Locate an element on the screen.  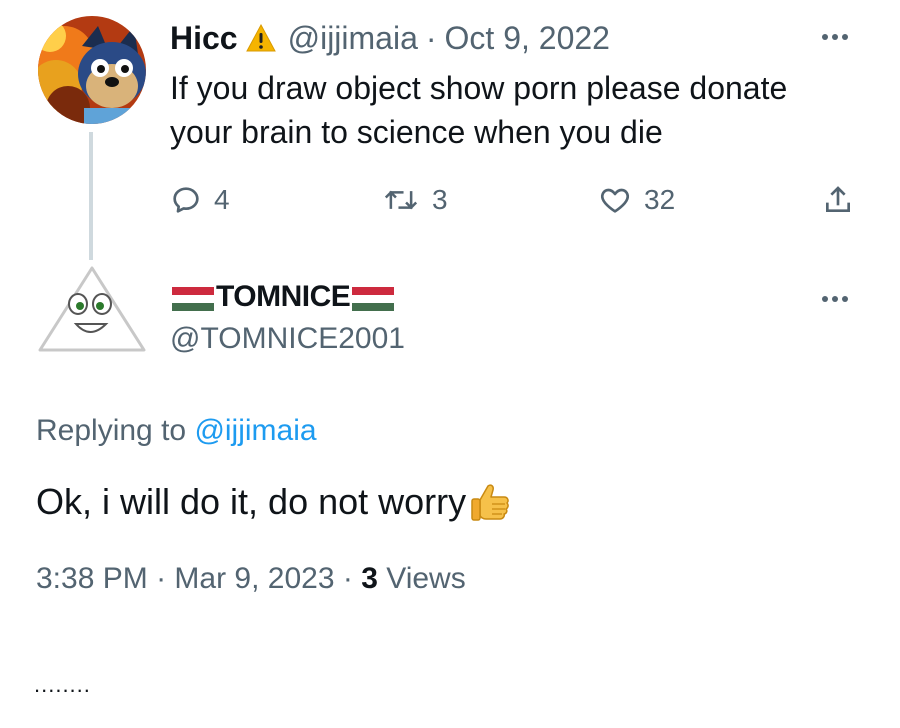
avatar-image is located at coordinates (92, 70).